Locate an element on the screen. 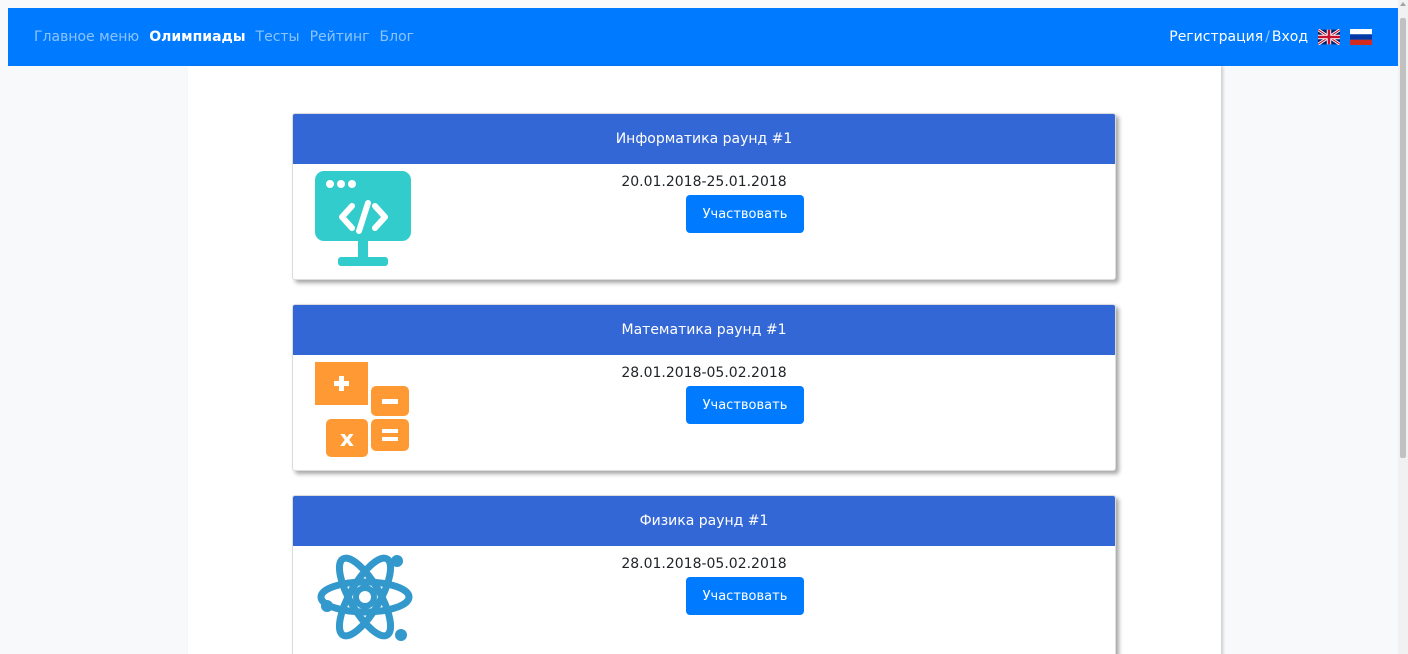 This screenshot has width=1408, height=654. russia-flag-icon is located at coordinates (1361, 37).